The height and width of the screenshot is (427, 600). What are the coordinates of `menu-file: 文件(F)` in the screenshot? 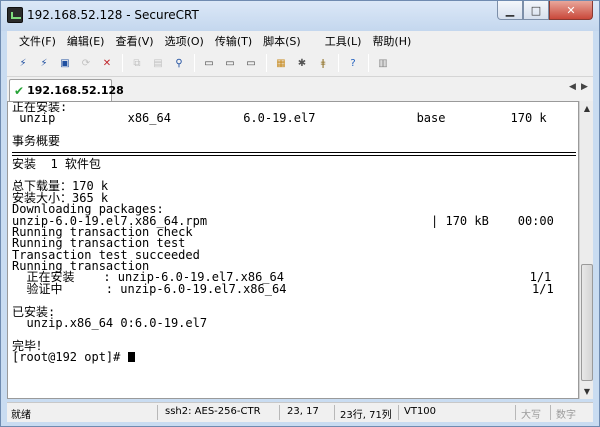 It's located at (37, 41).